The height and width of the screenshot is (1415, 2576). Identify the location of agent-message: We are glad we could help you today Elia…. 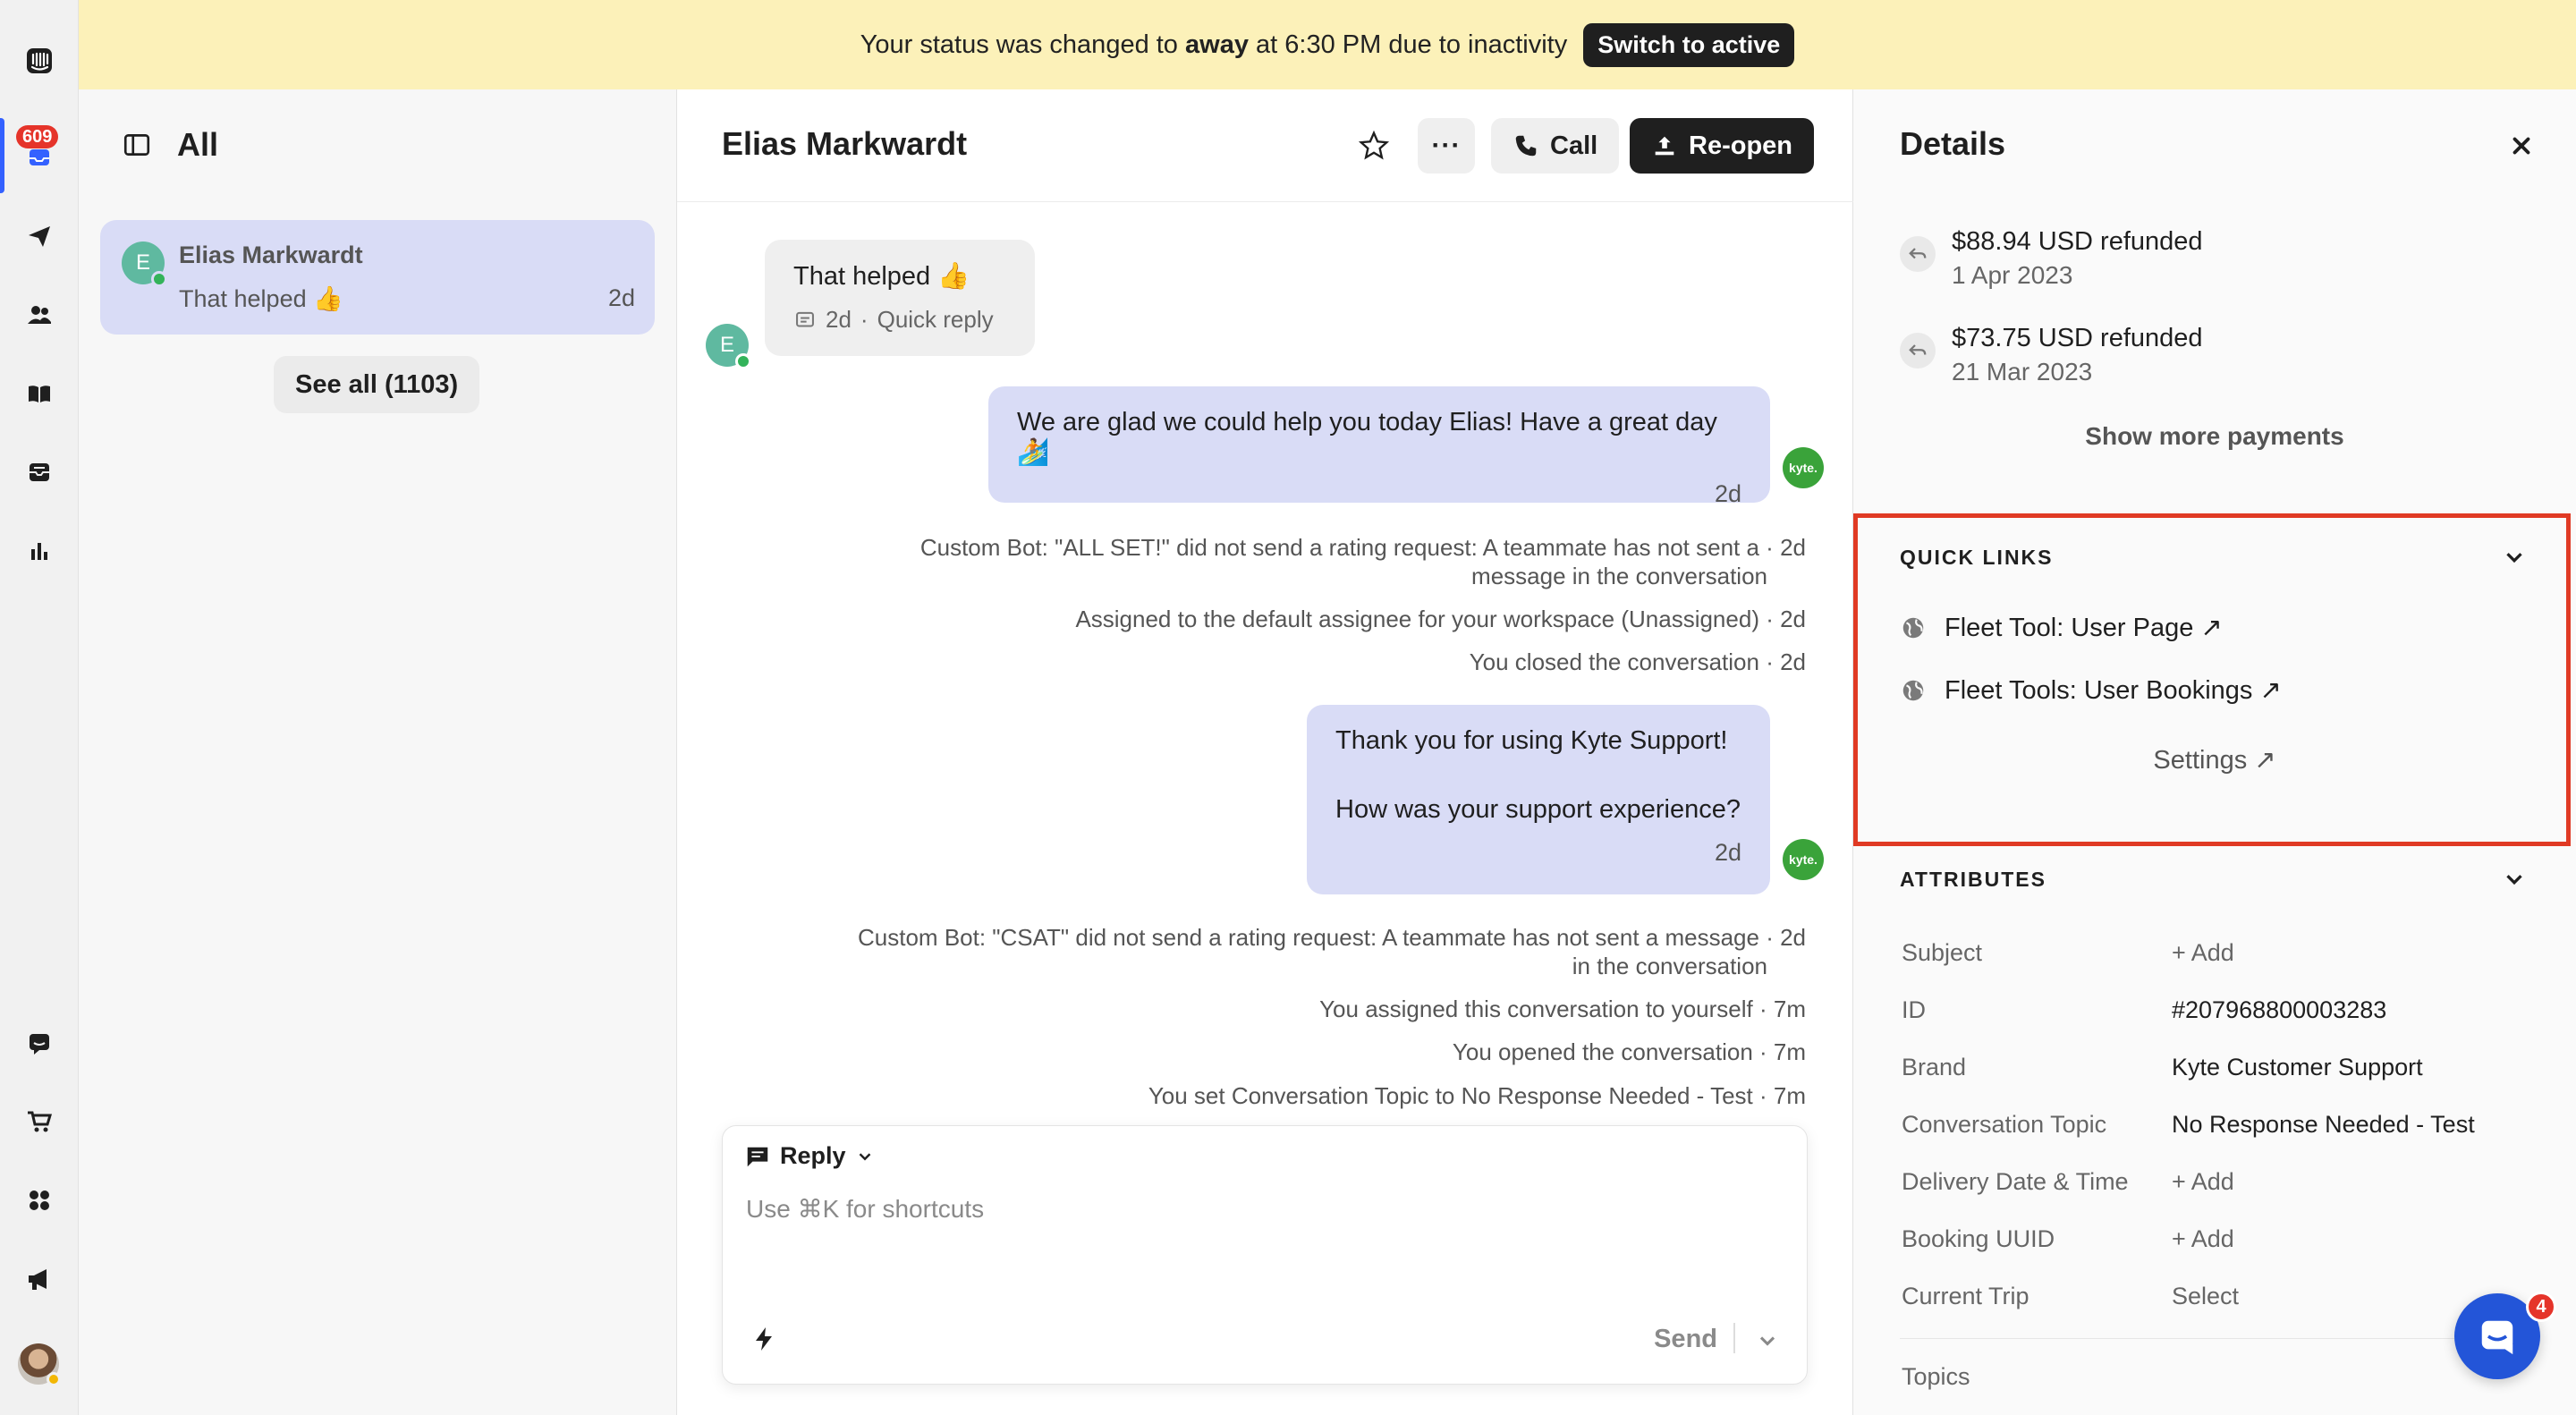
(1379, 446).